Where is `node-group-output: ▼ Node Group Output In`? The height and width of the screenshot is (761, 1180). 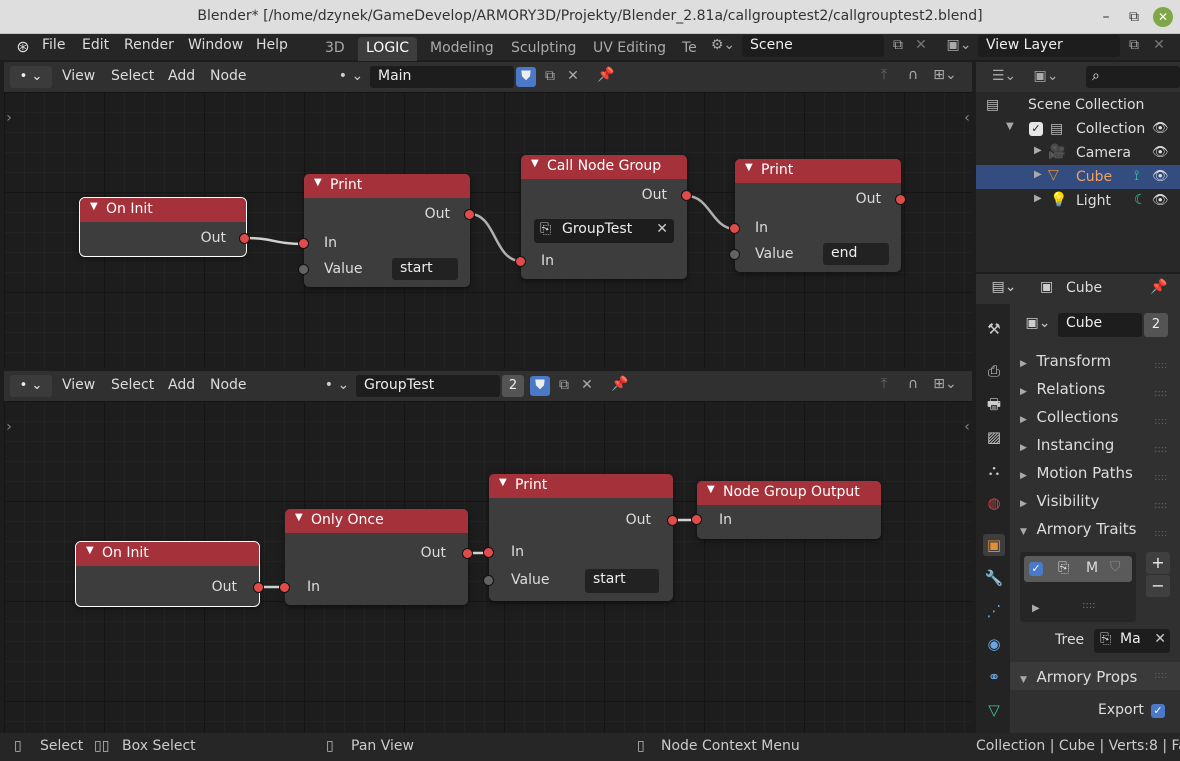
node-group-output: ▼ Node Group Output In is located at coordinates (786, 510).